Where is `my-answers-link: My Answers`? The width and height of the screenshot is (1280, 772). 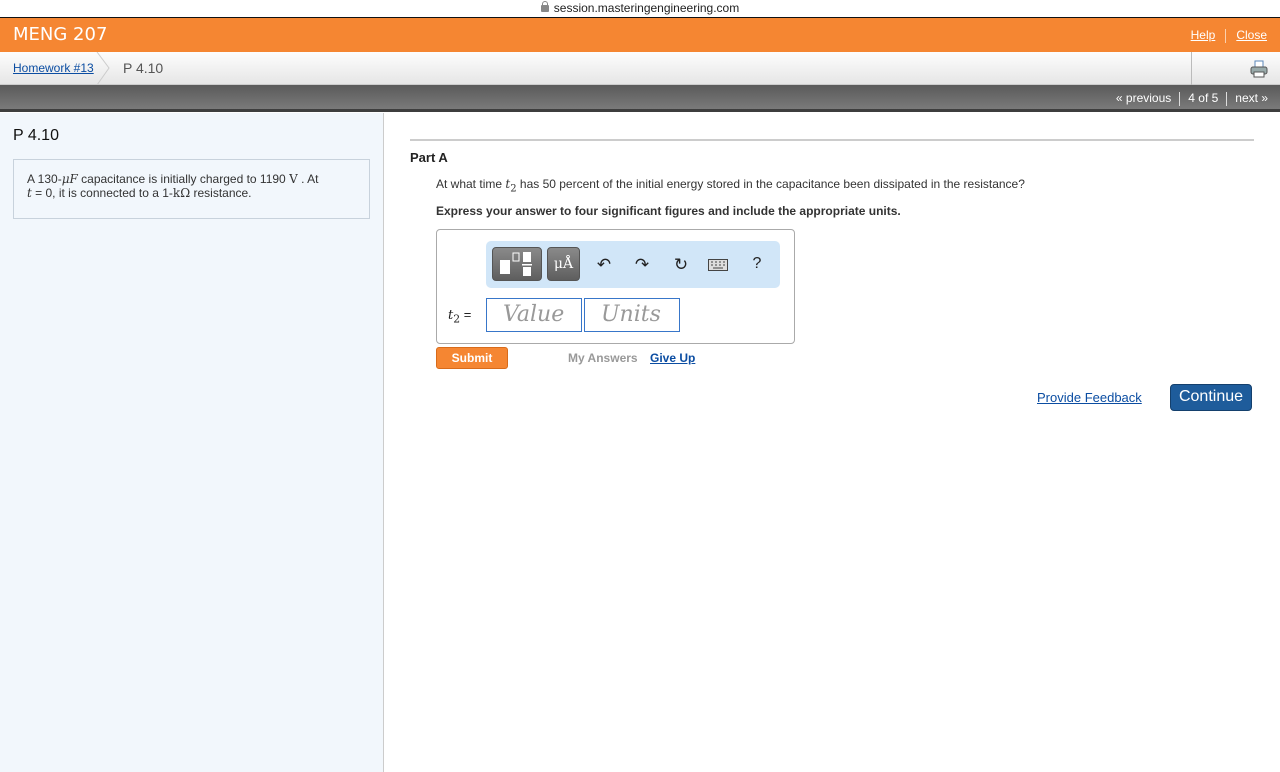 my-answers-link: My Answers is located at coordinates (603, 358).